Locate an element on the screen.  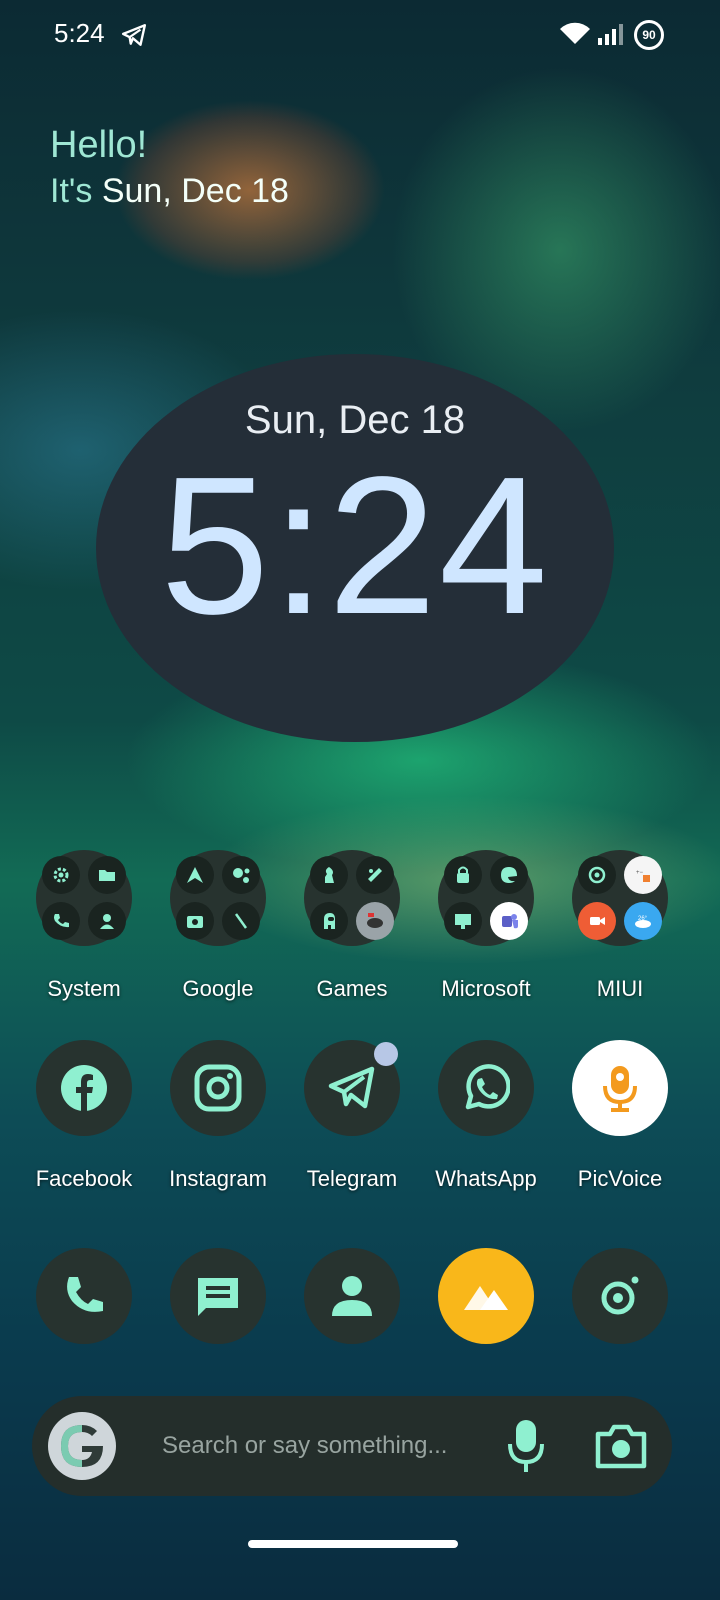
google-lens-icon is located at coordinates (621, 1446).